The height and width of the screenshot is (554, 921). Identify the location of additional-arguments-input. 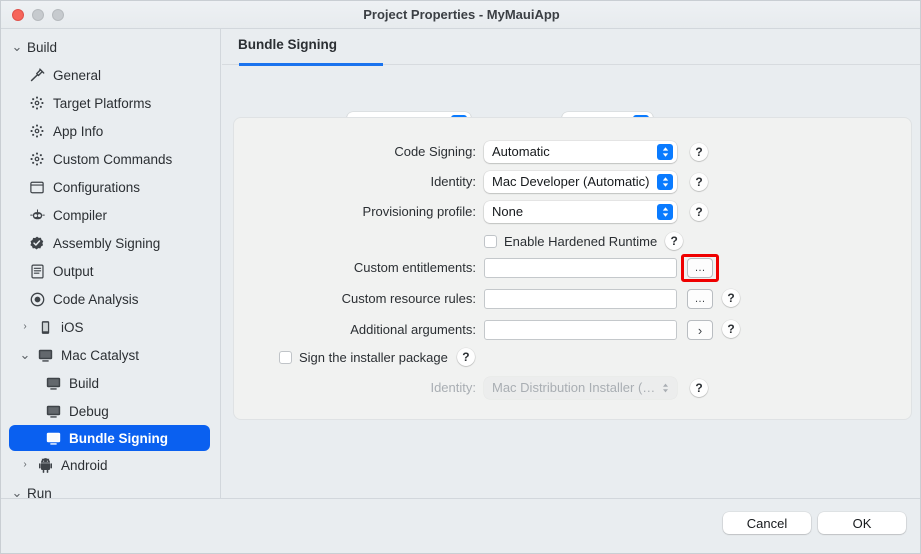
(580, 330).